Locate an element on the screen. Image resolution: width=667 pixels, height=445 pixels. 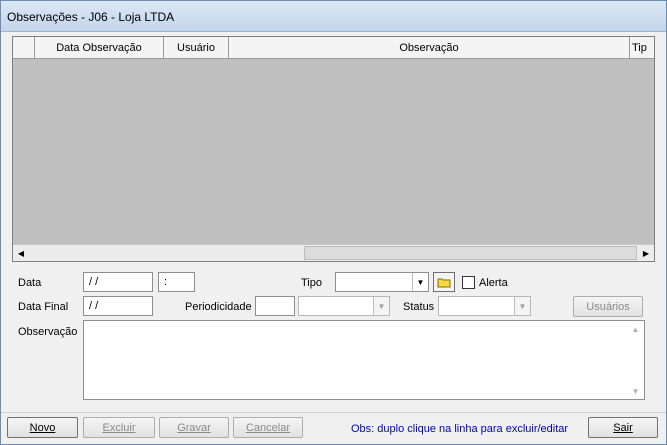
column-header-usuario: Usuário is located at coordinates (196, 48).